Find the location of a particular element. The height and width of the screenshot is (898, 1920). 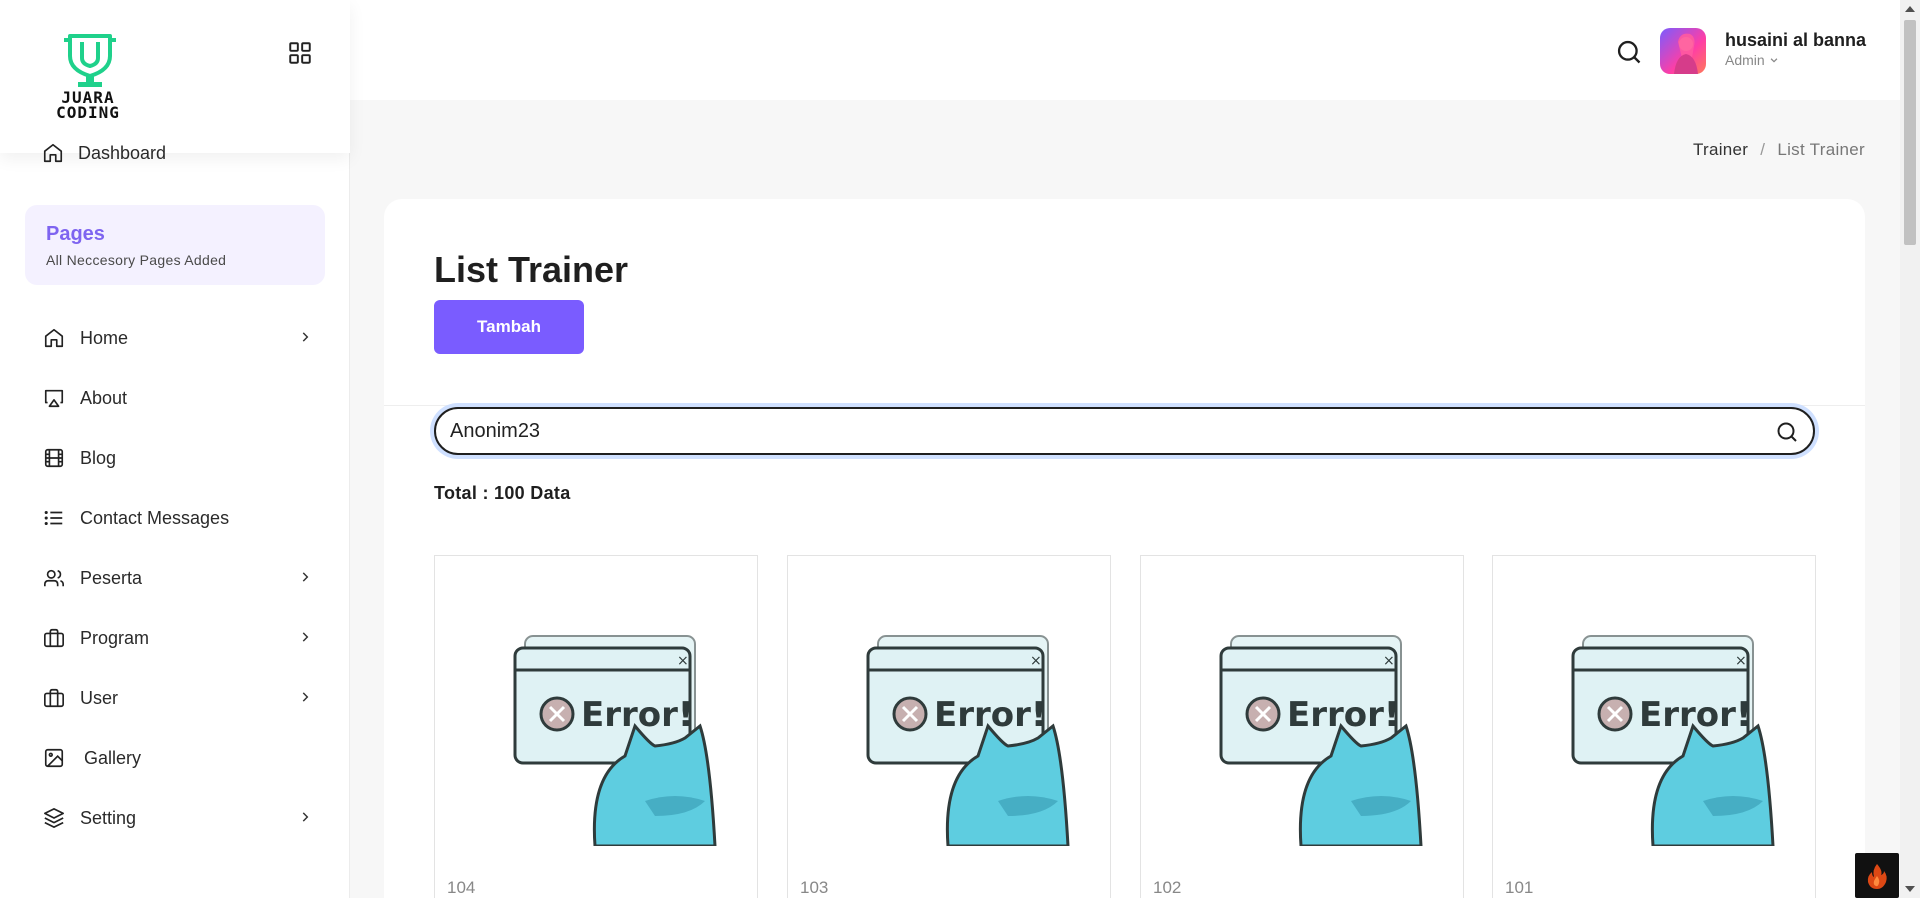

trainer-card: × Error! 104 is located at coordinates (596, 726).